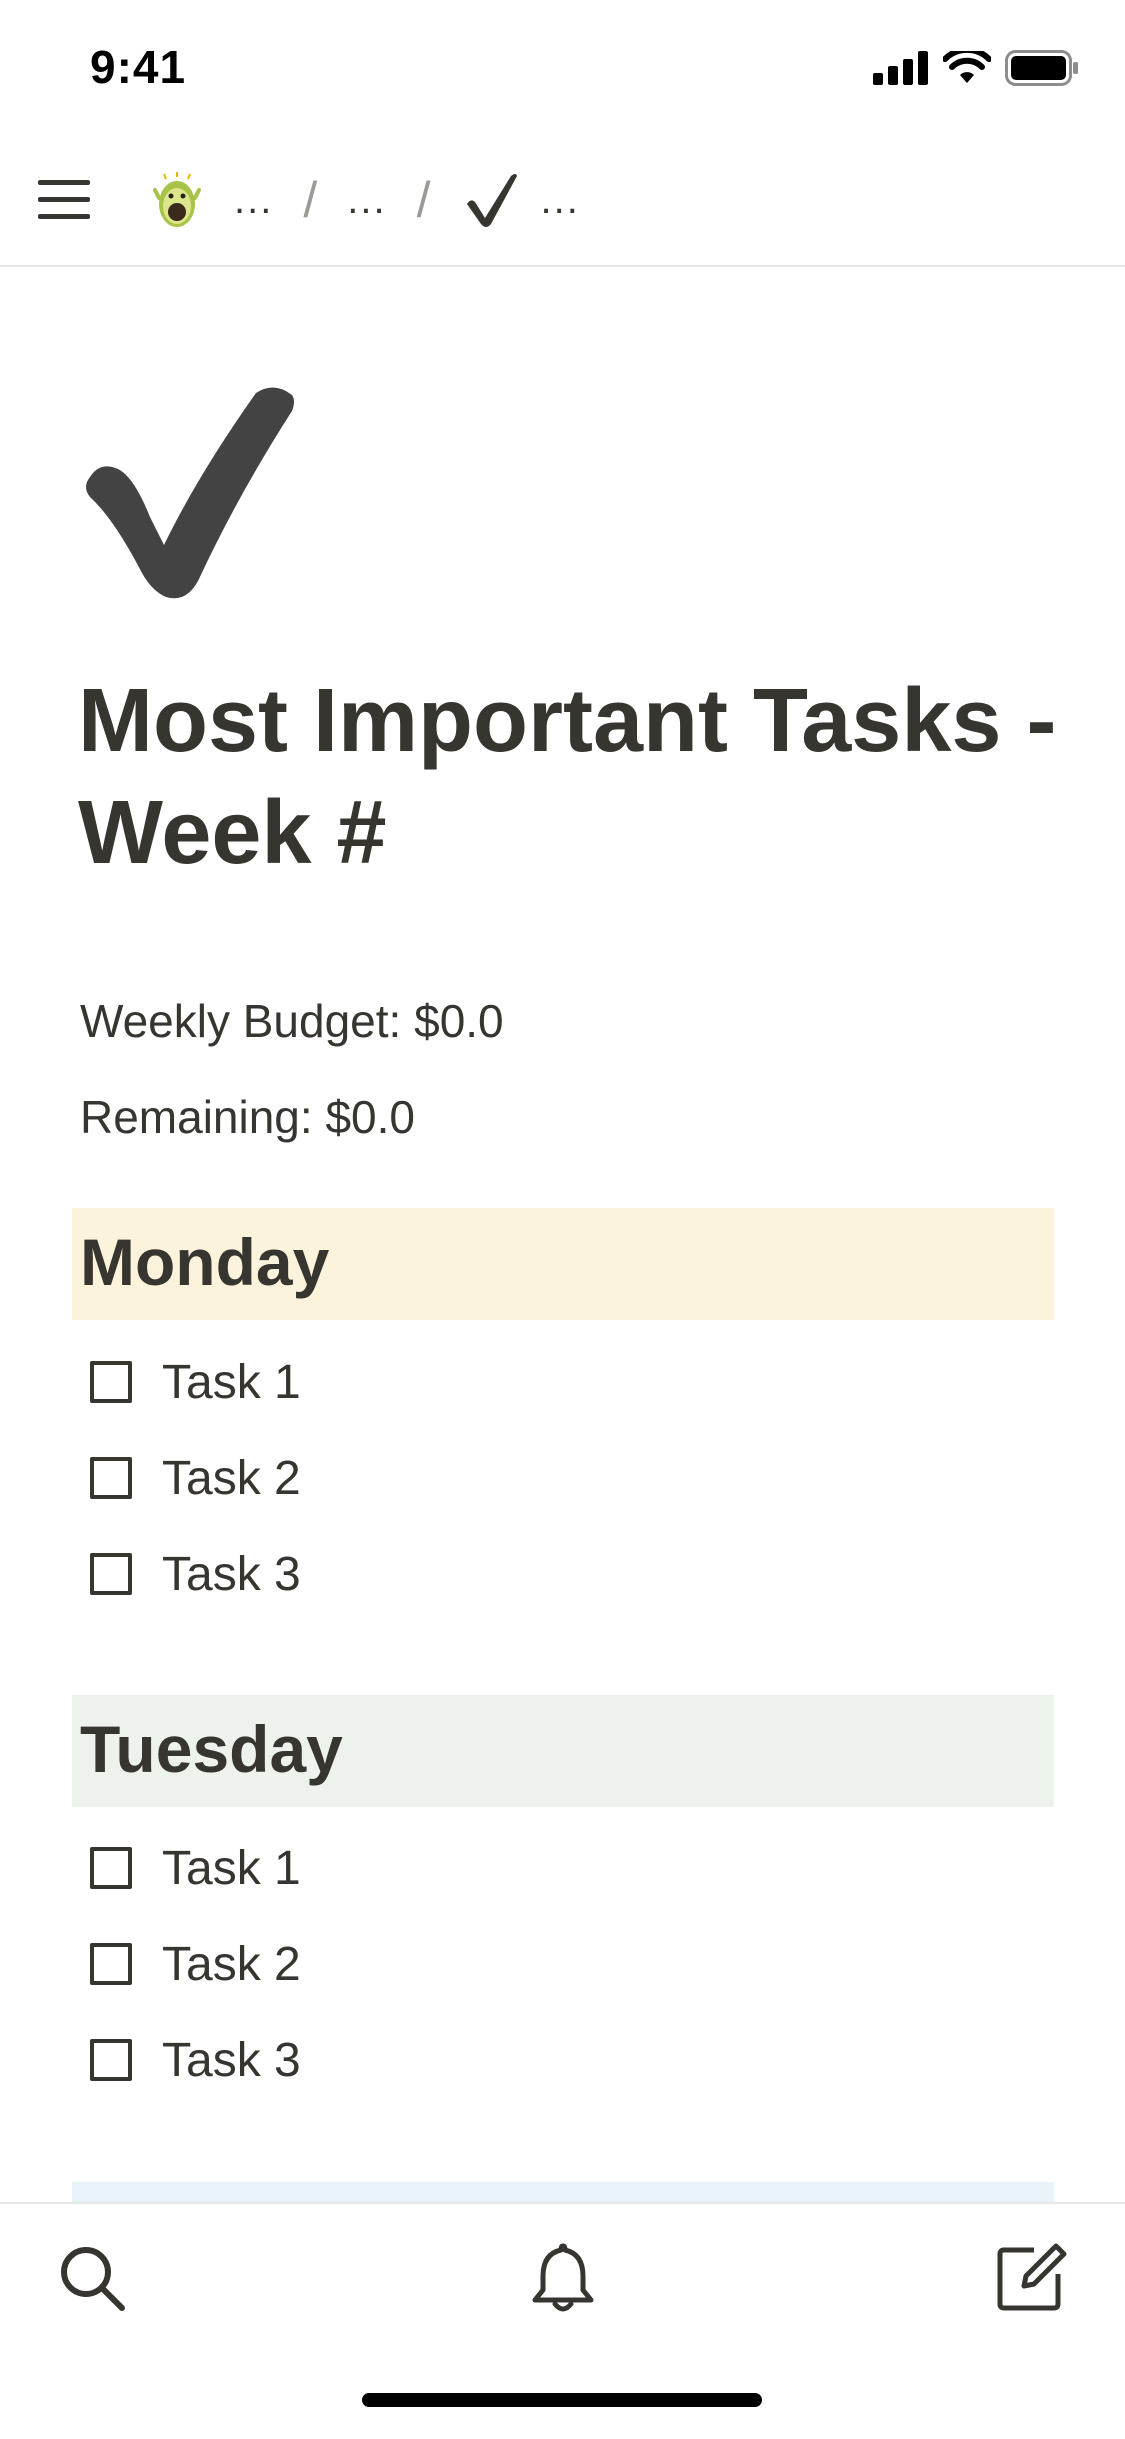  What do you see at coordinates (1030, 2278) in the screenshot?
I see `compose-icon` at bounding box center [1030, 2278].